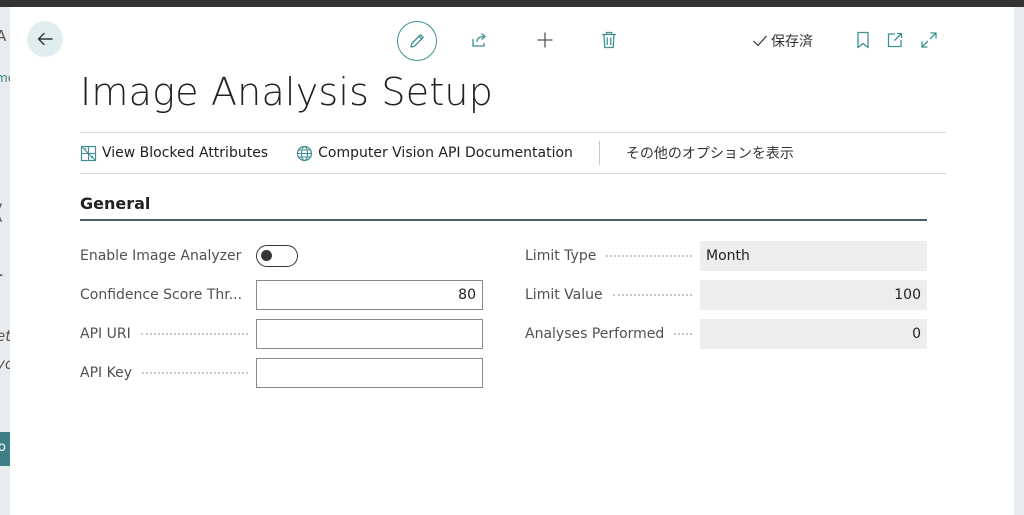  I want to click on background-fragment: me, so click(5, 78).